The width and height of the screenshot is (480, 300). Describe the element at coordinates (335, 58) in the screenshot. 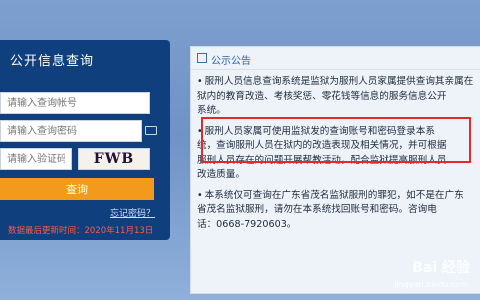

I see `notice-header: 公示公告` at that location.